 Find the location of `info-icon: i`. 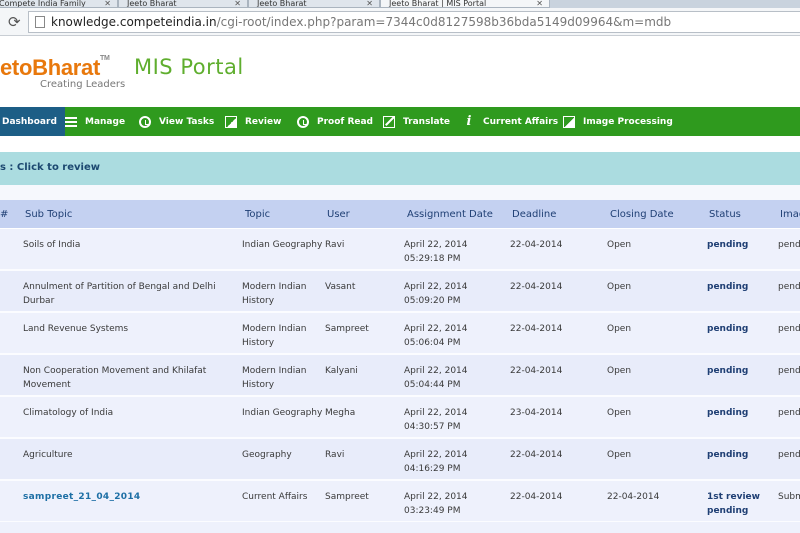

info-icon: i is located at coordinates (469, 121).